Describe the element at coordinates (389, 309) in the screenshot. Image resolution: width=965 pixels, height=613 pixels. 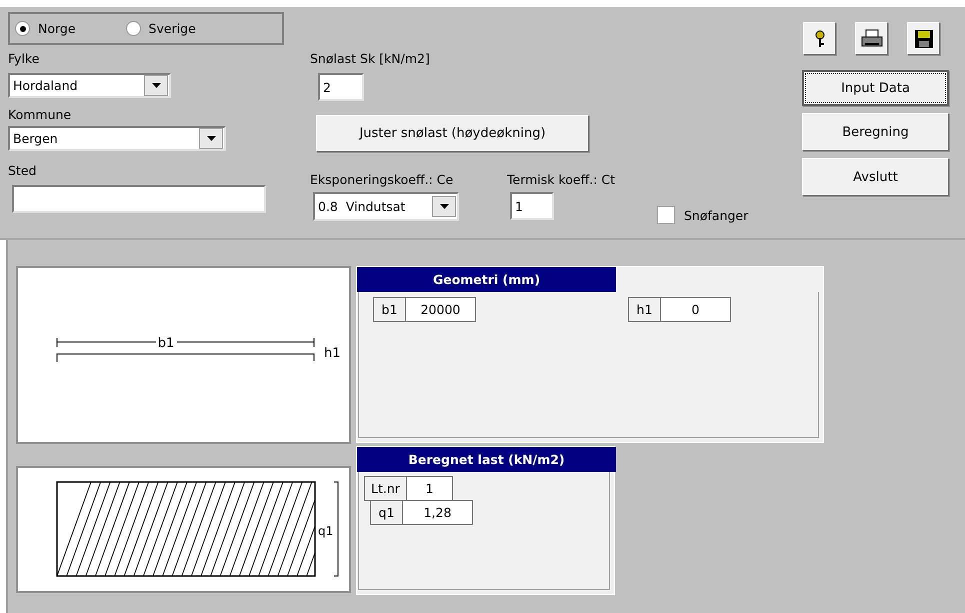
I see `field-label: b1` at that location.